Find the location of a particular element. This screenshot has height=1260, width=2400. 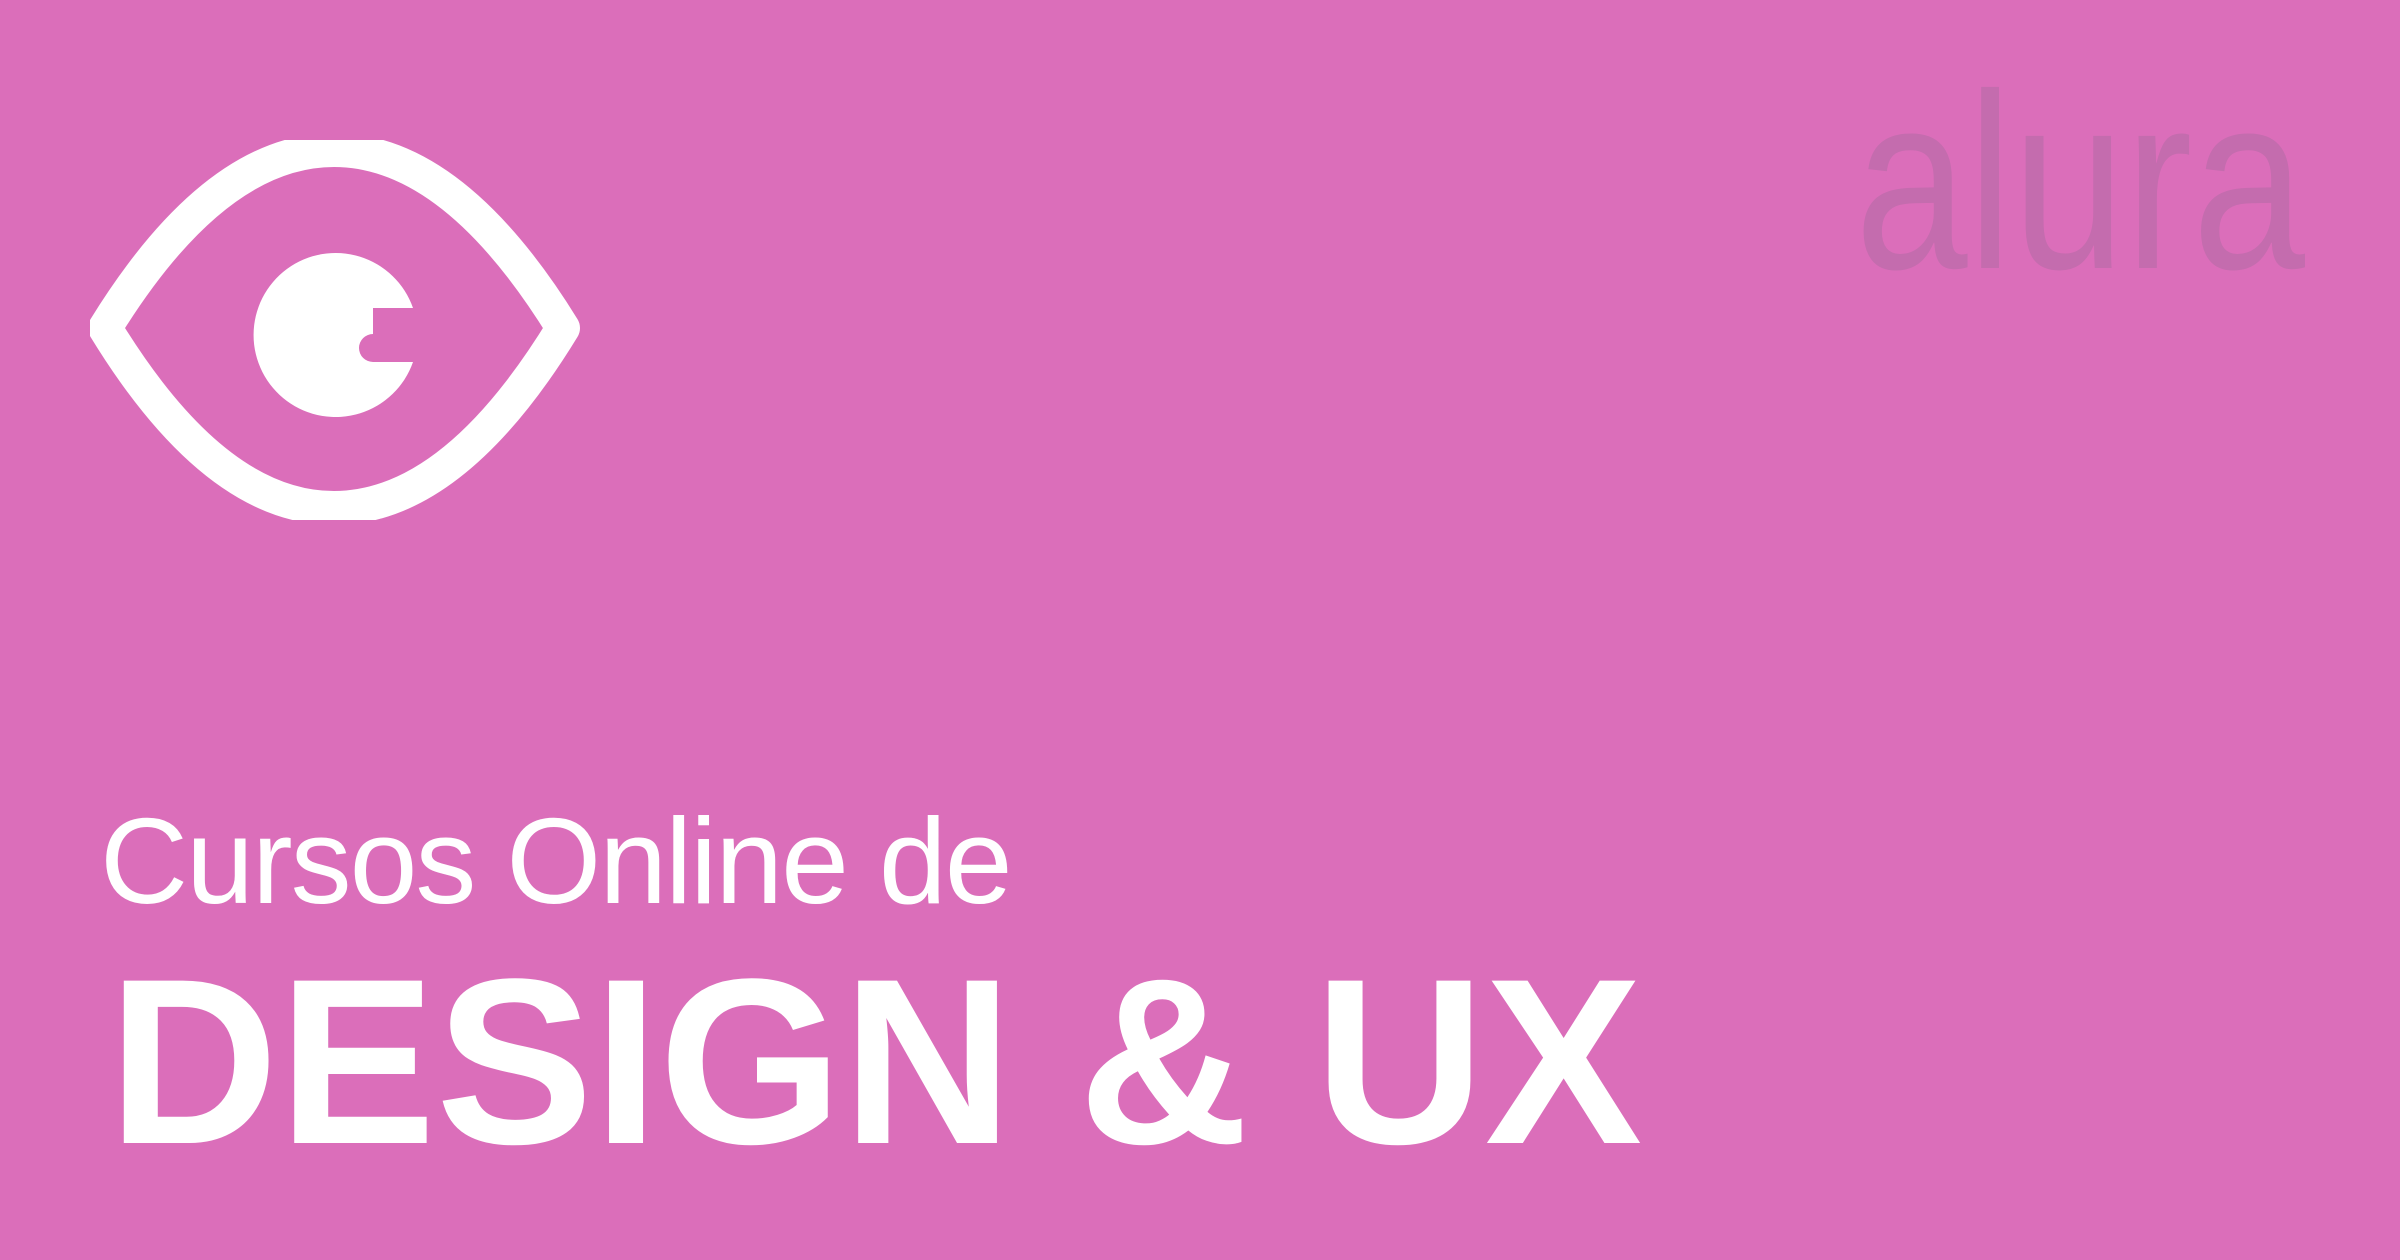

alura-logo: alura is located at coordinates (2080, 170).